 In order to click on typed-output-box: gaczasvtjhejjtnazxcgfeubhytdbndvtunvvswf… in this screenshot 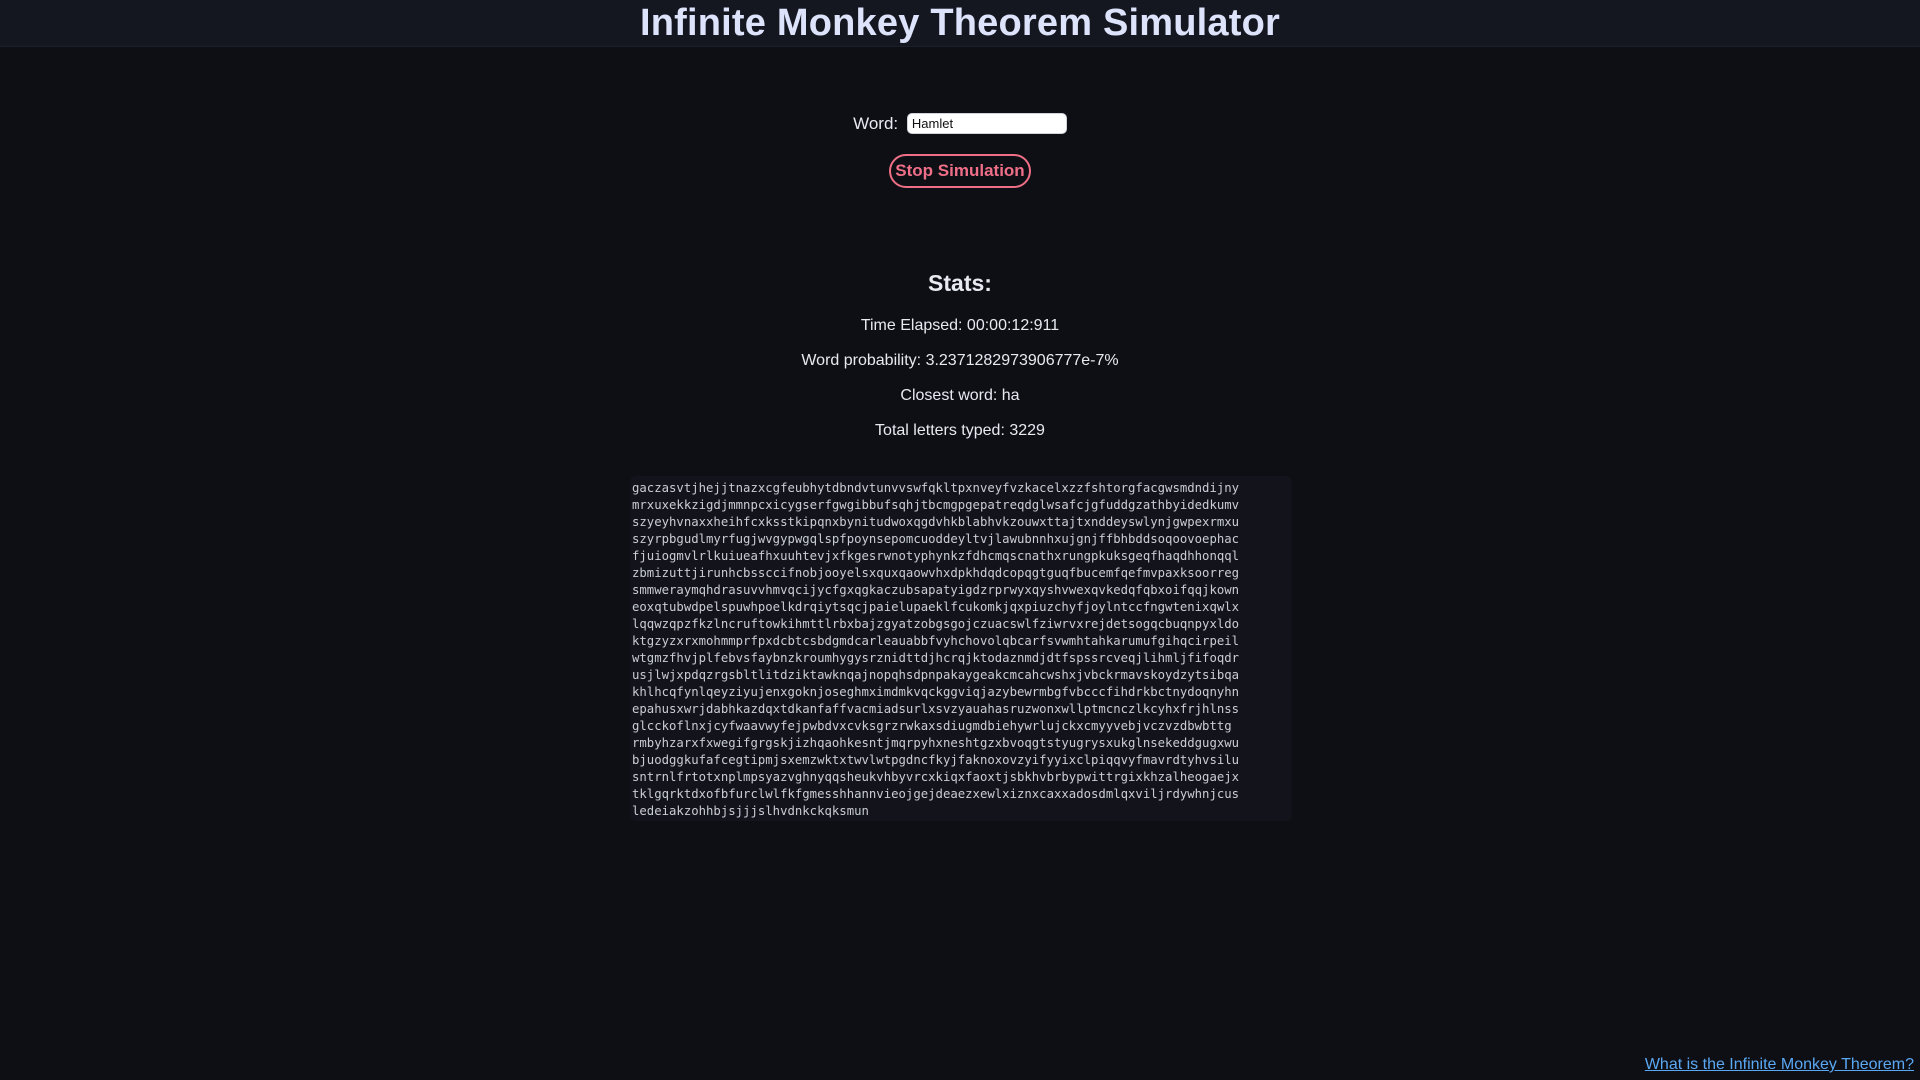, I will do `click(961, 648)`.